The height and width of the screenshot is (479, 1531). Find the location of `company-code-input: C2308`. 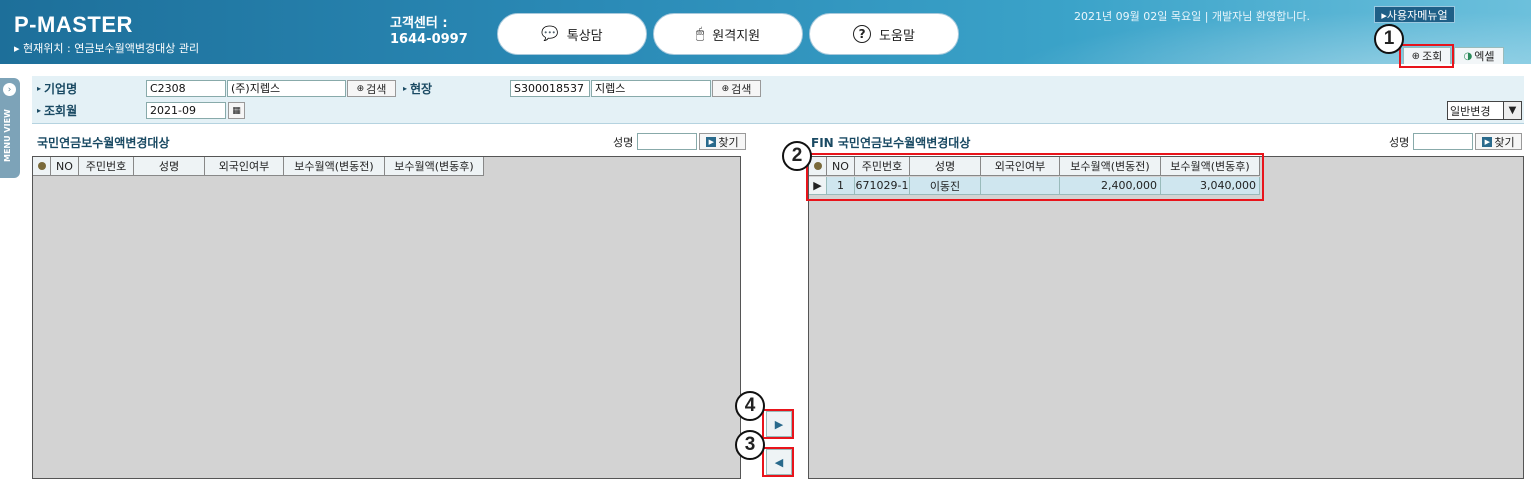

company-code-input: C2308 is located at coordinates (186, 88).